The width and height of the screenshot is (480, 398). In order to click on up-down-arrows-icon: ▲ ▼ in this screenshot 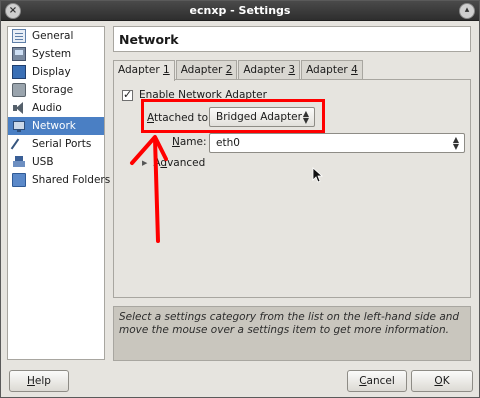, I will do `click(455, 143)`.